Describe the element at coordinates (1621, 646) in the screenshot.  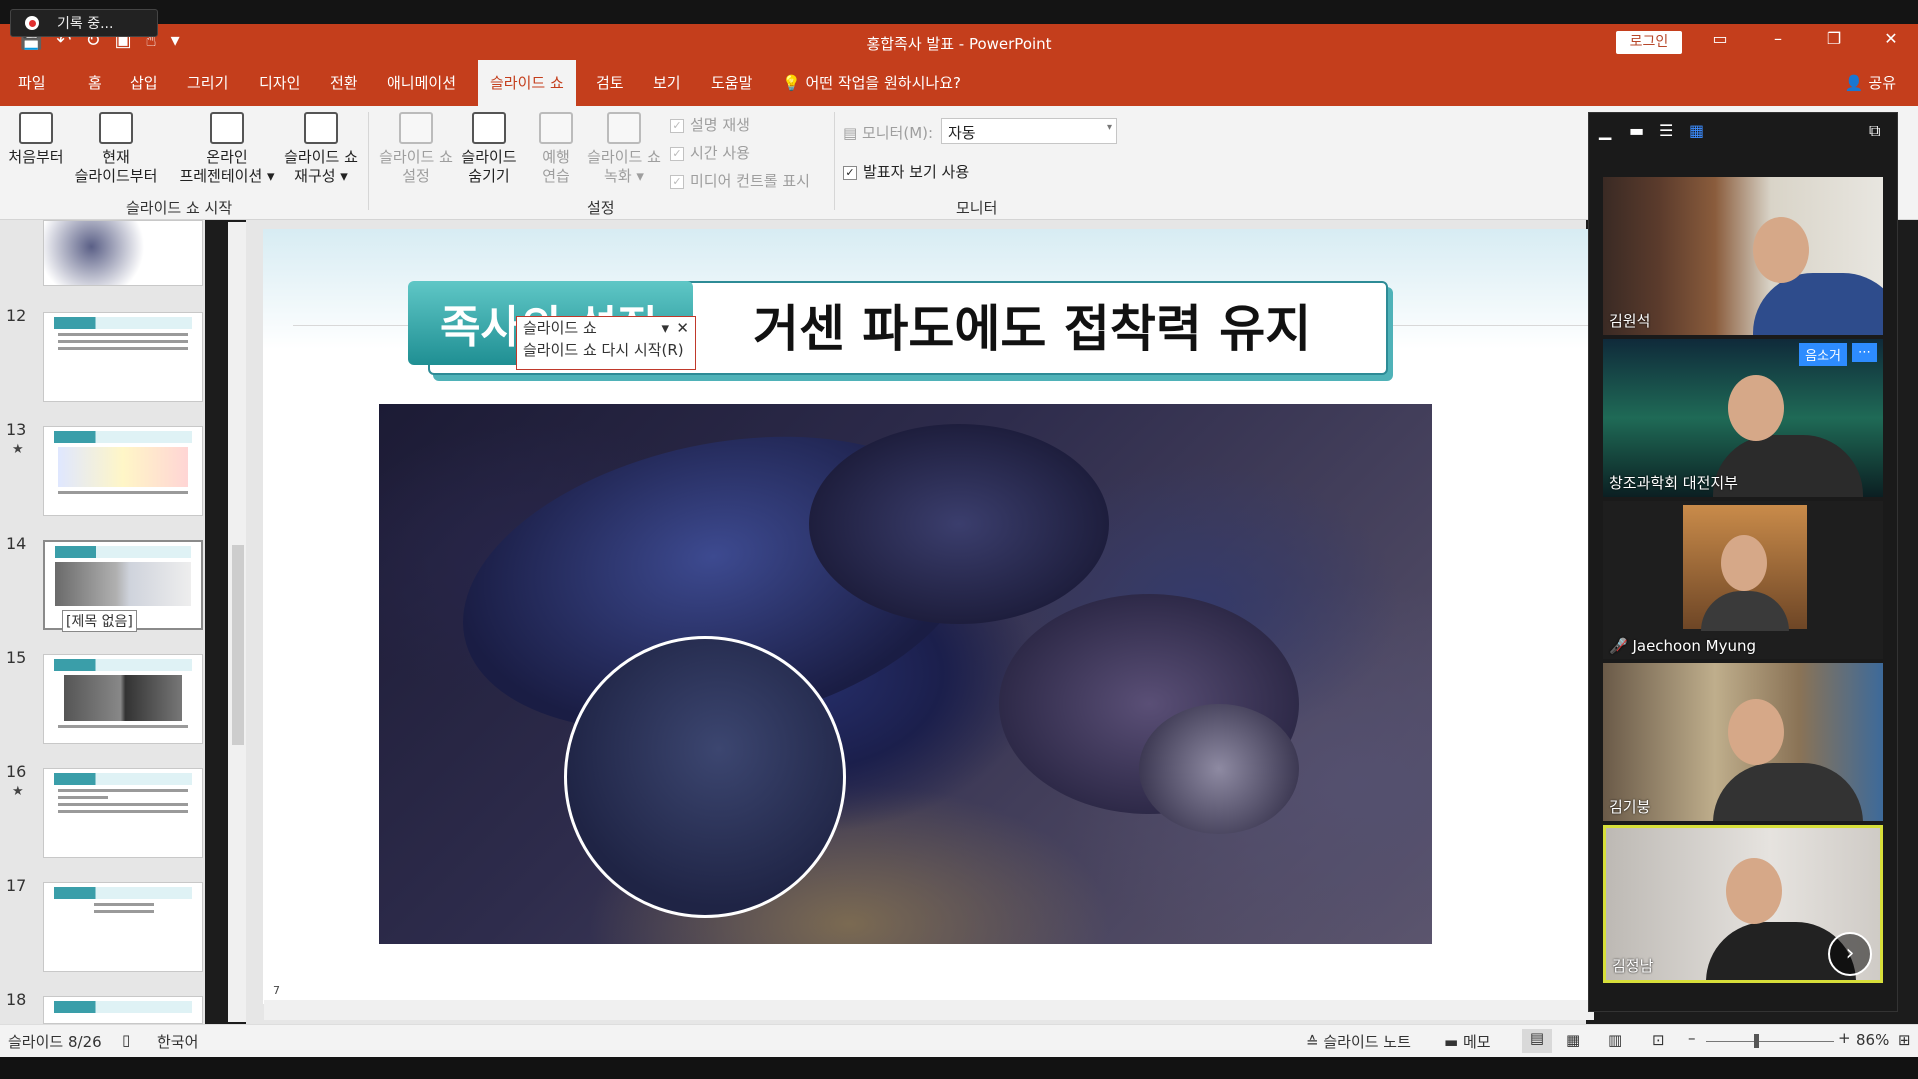
I see `muted-mic-icon: 🎤̸` at that location.